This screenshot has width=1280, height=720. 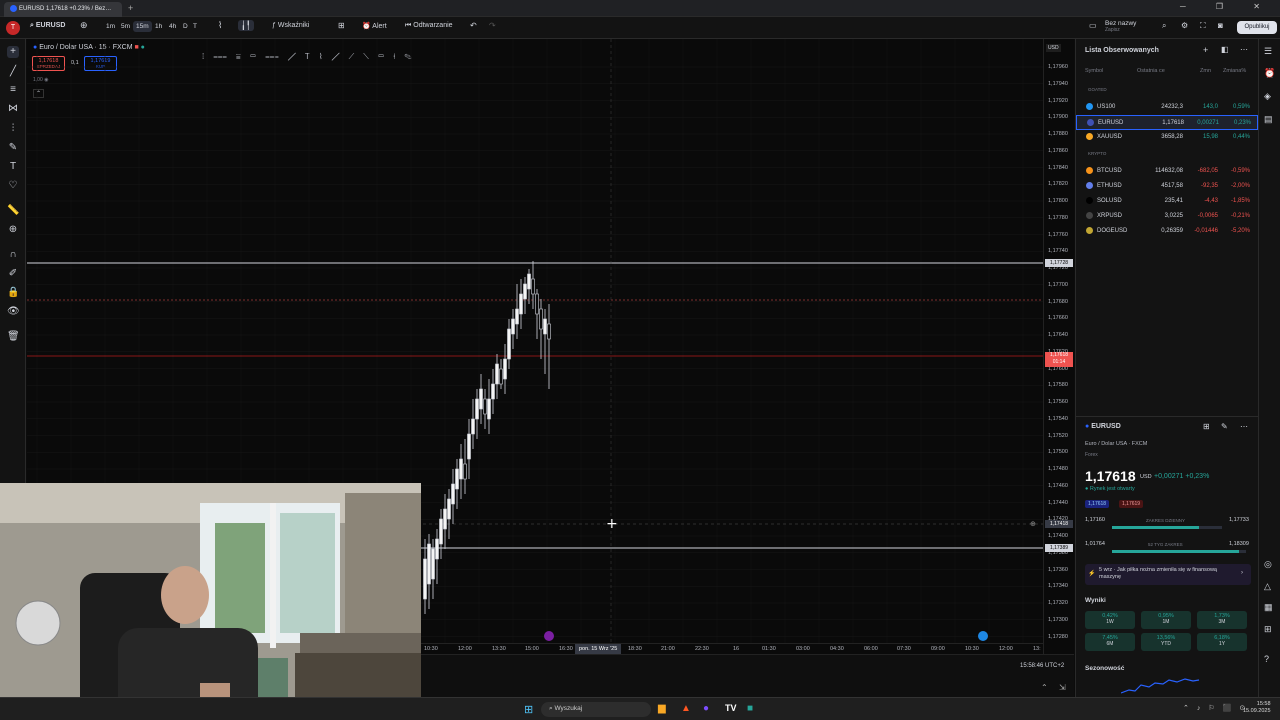 I want to click on ruler-tool-icon: 📏, so click(x=13, y=211).